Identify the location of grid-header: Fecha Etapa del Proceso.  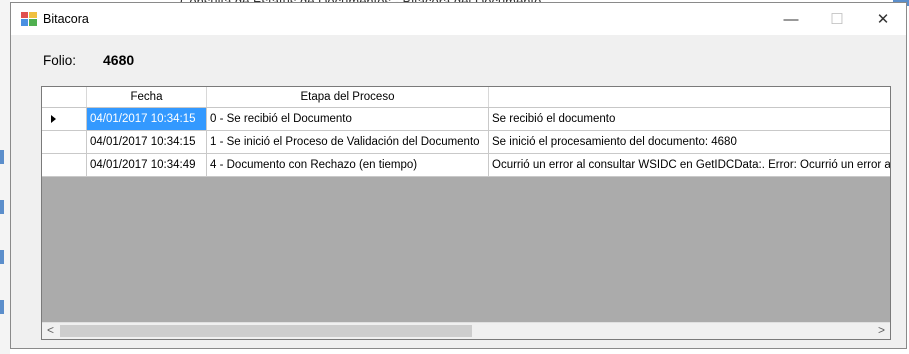
(466, 97).